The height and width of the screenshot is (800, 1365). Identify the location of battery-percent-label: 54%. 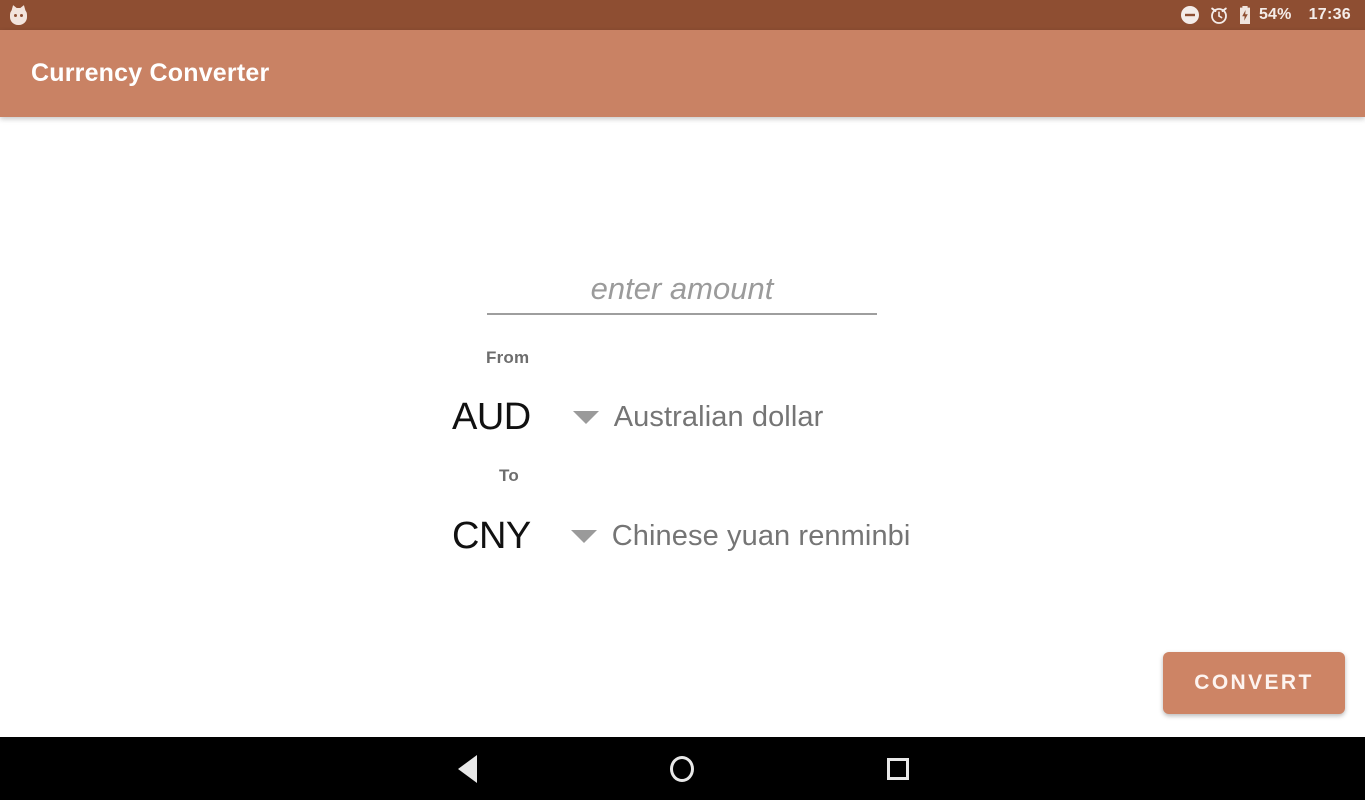
(1275, 14).